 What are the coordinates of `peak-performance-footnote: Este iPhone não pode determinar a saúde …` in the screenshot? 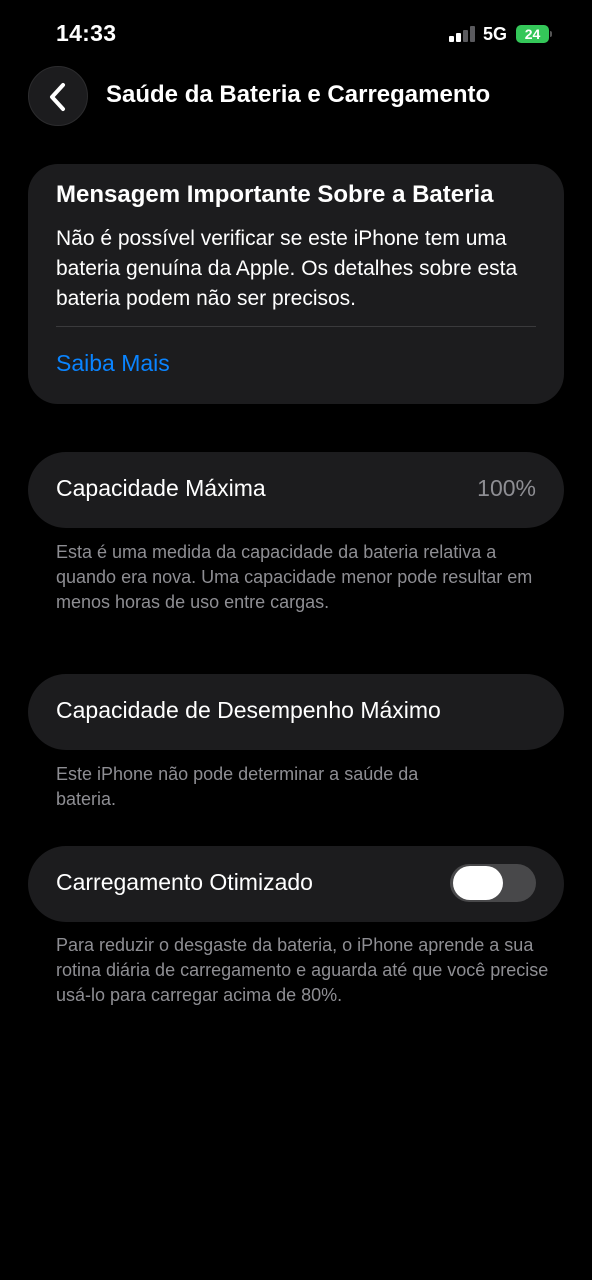 It's located at (237, 786).